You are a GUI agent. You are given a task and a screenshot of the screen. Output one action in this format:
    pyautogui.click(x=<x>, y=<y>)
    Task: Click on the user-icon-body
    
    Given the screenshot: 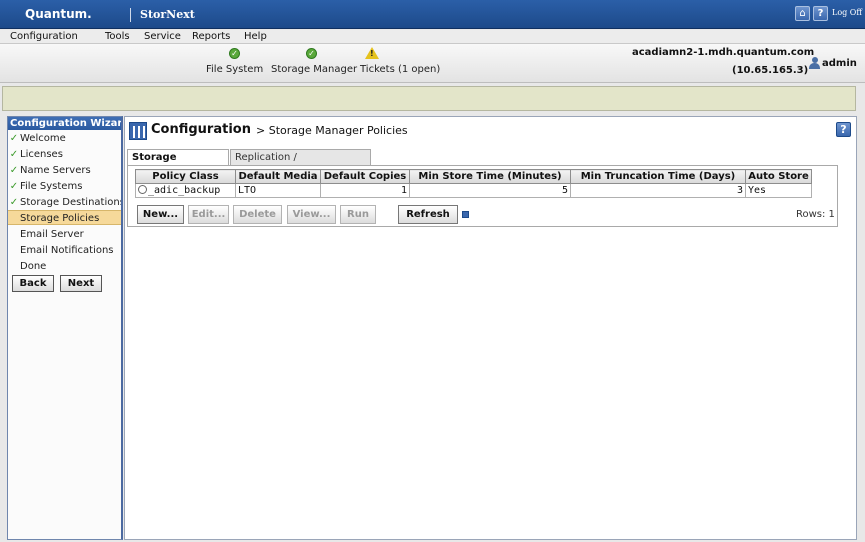 What is the action you would take?
    pyautogui.click(x=814, y=66)
    